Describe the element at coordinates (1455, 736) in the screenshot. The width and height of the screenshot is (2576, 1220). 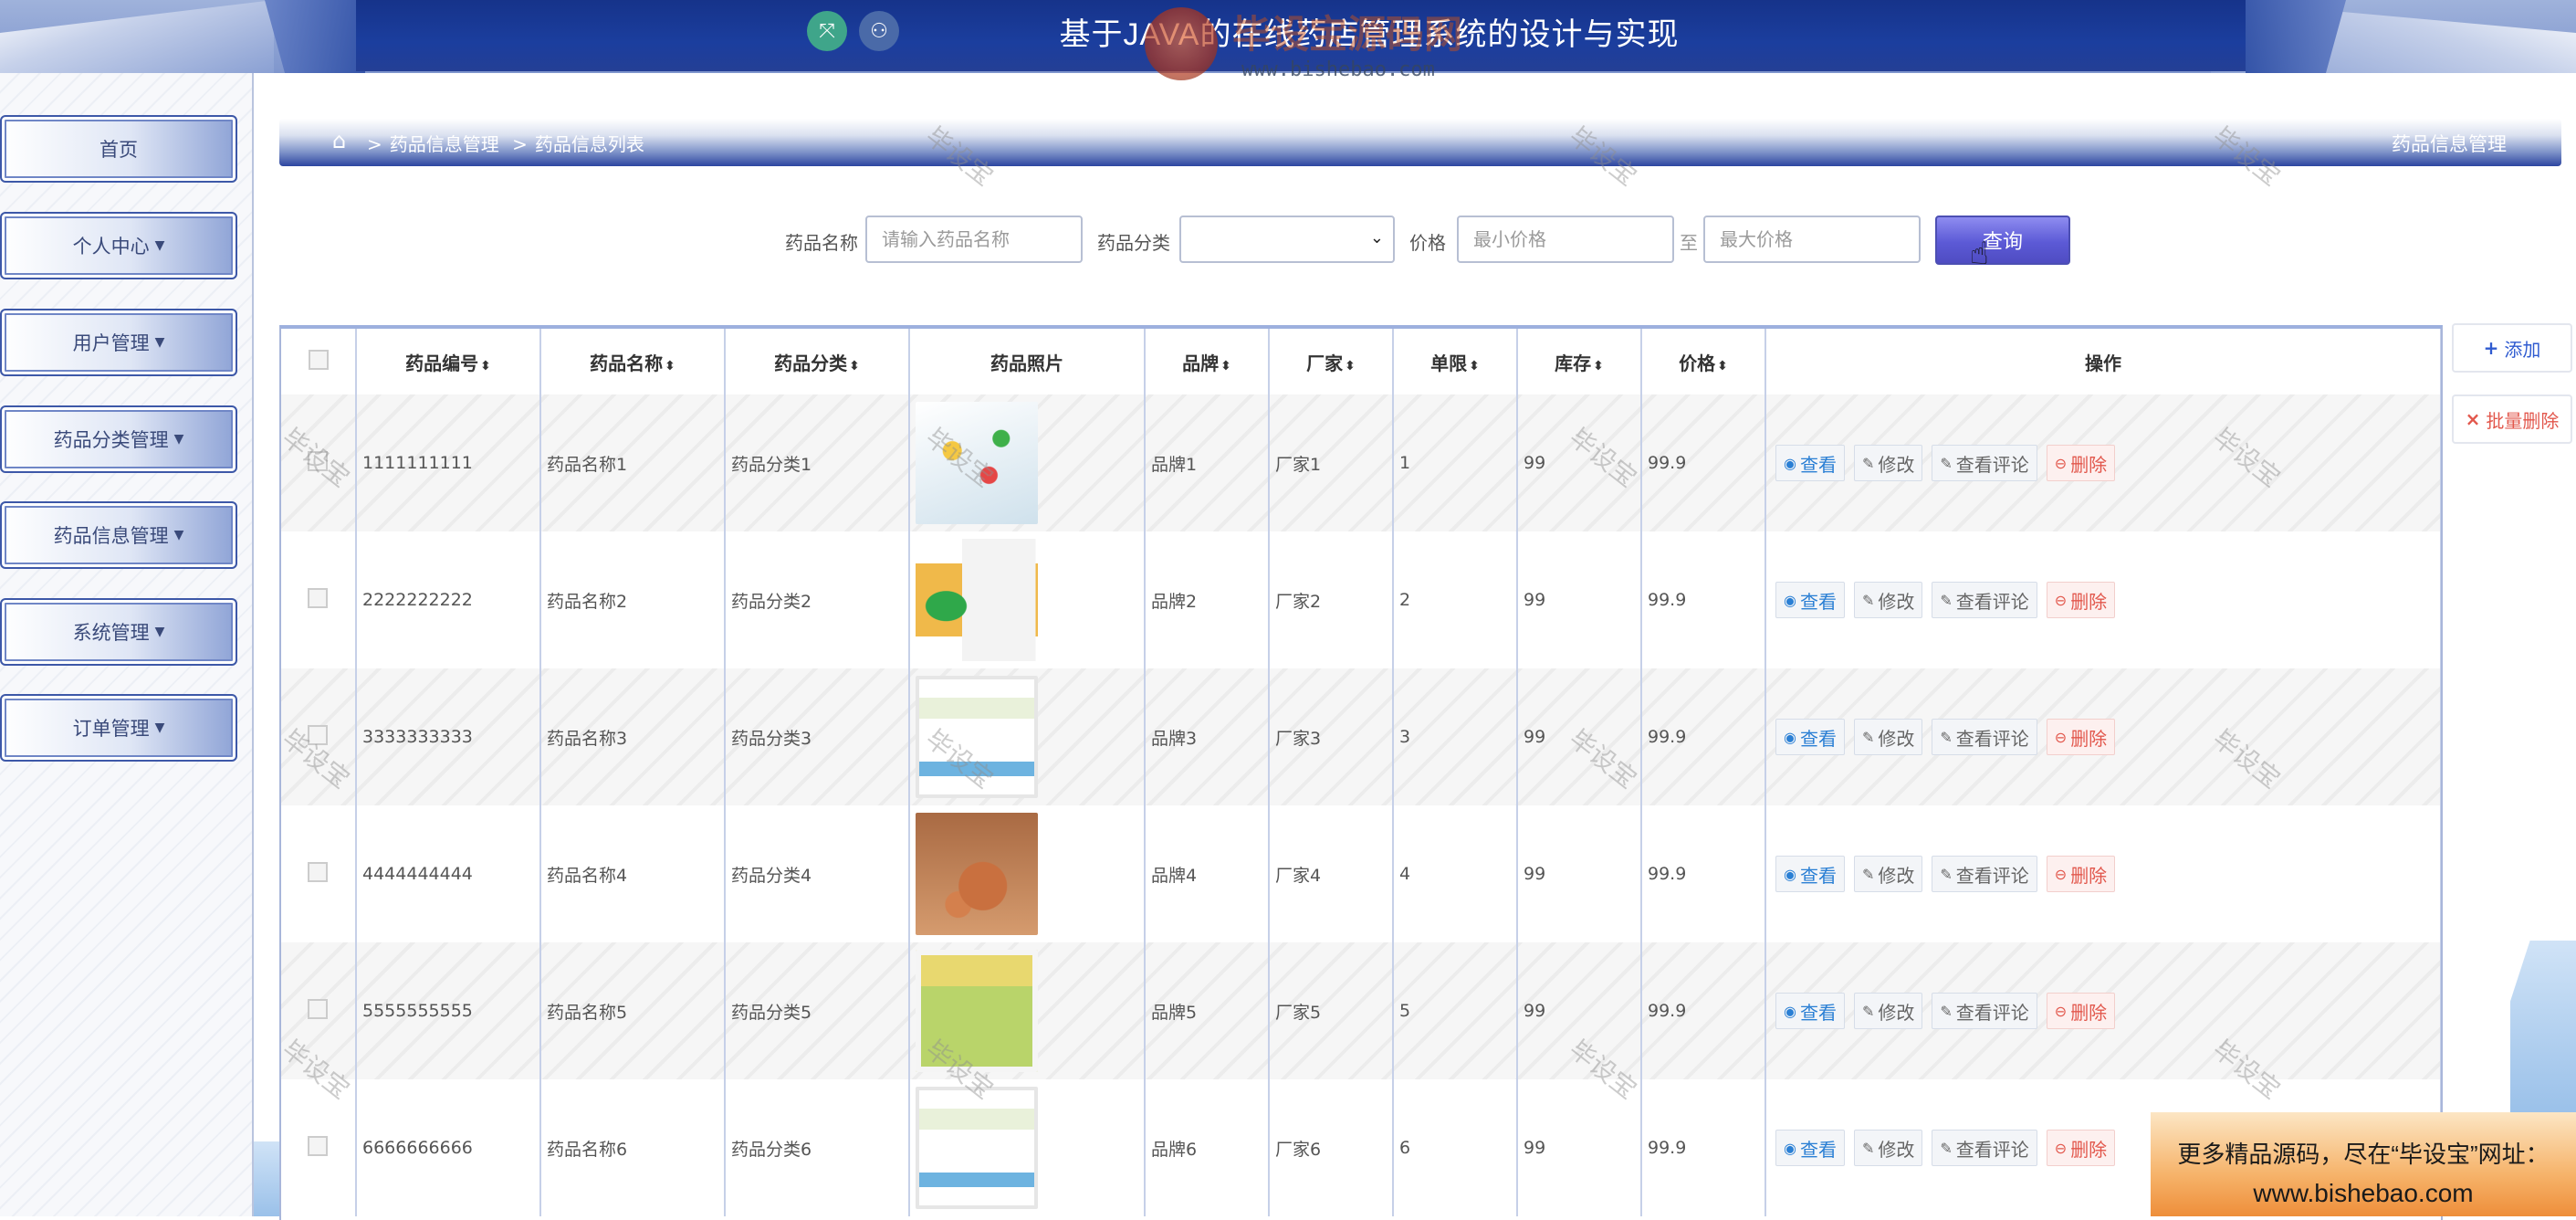
I see `cell-limit: 3` at that location.